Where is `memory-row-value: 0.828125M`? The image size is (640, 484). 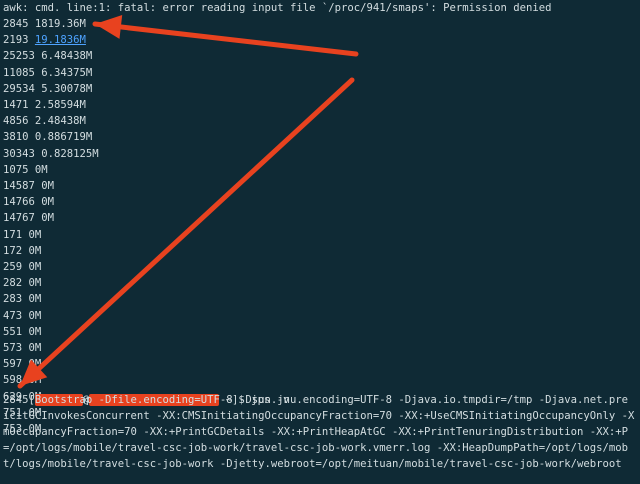
memory-row-value: 0.828125M is located at coordinates (70, 153).